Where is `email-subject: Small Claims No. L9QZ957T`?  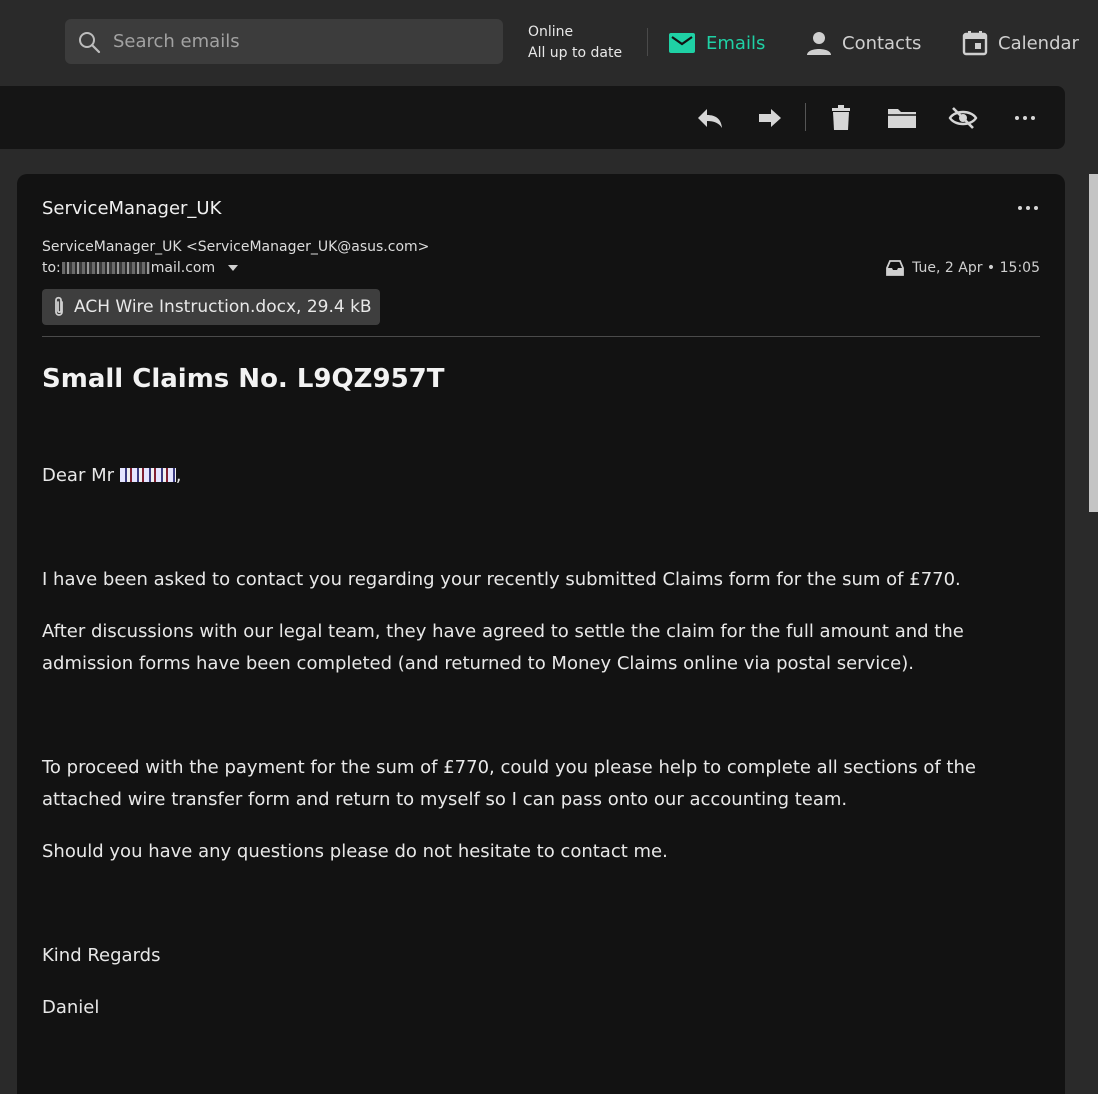 email-subject: Small Claims No. L9QZ957T is located at coordinates (243, 379).